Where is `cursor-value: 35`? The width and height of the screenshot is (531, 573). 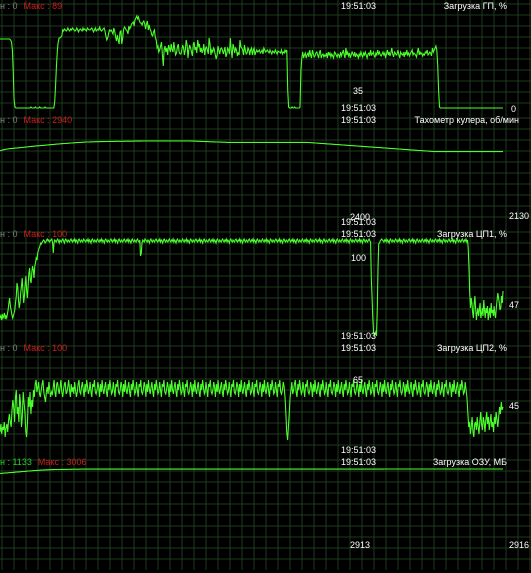
cursor-value: 35 is located at coordinates (358, 91).